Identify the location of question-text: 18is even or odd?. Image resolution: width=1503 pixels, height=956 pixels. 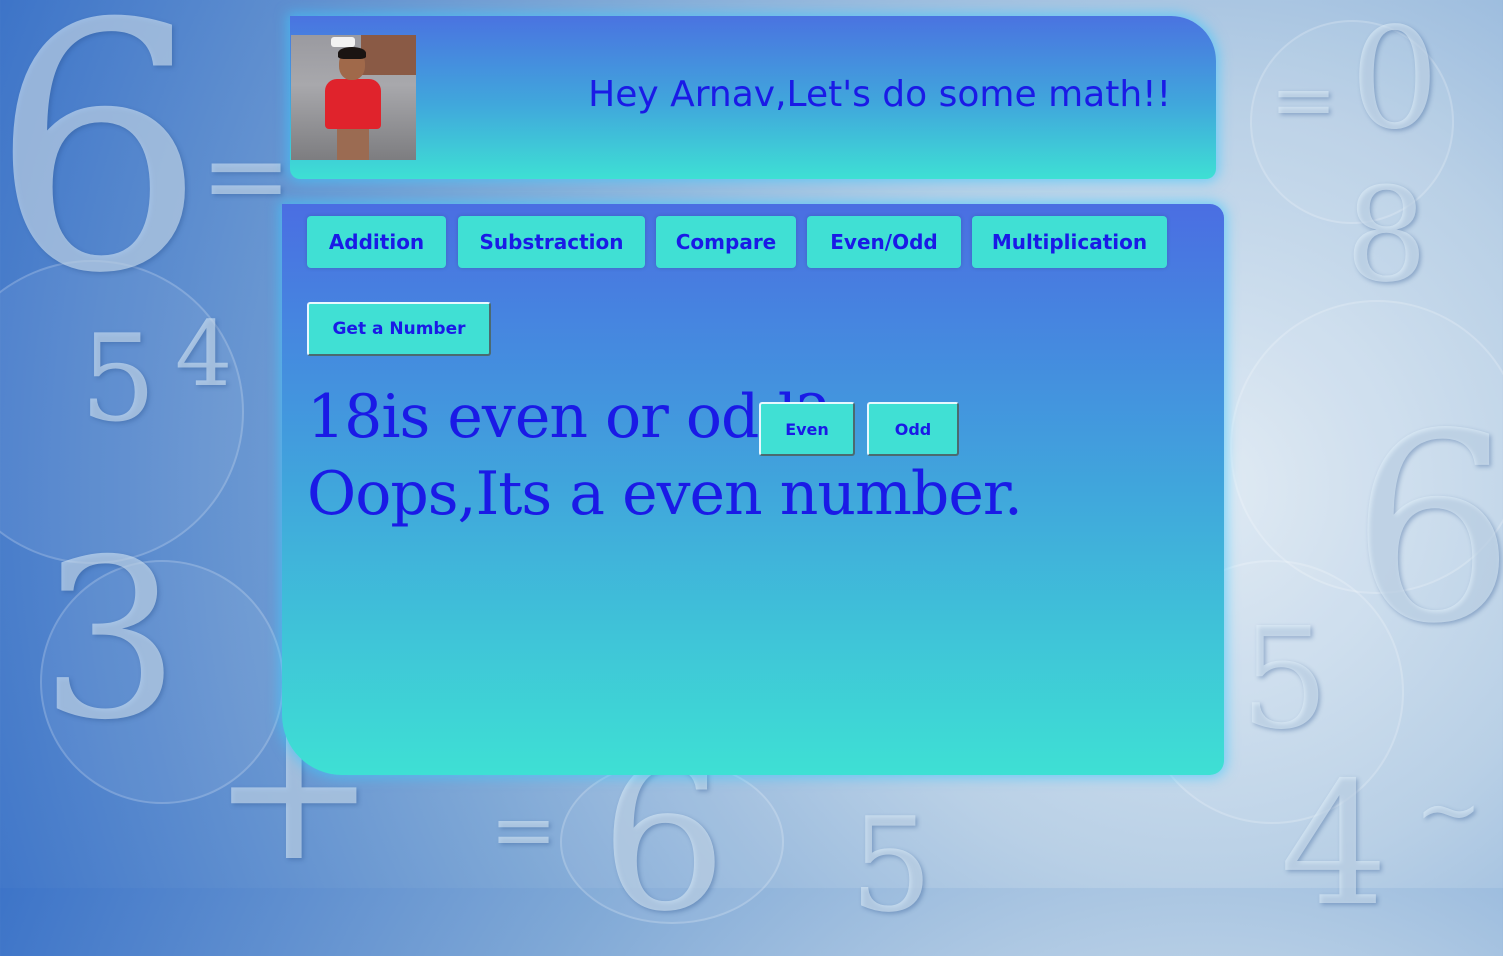
(567, 417).